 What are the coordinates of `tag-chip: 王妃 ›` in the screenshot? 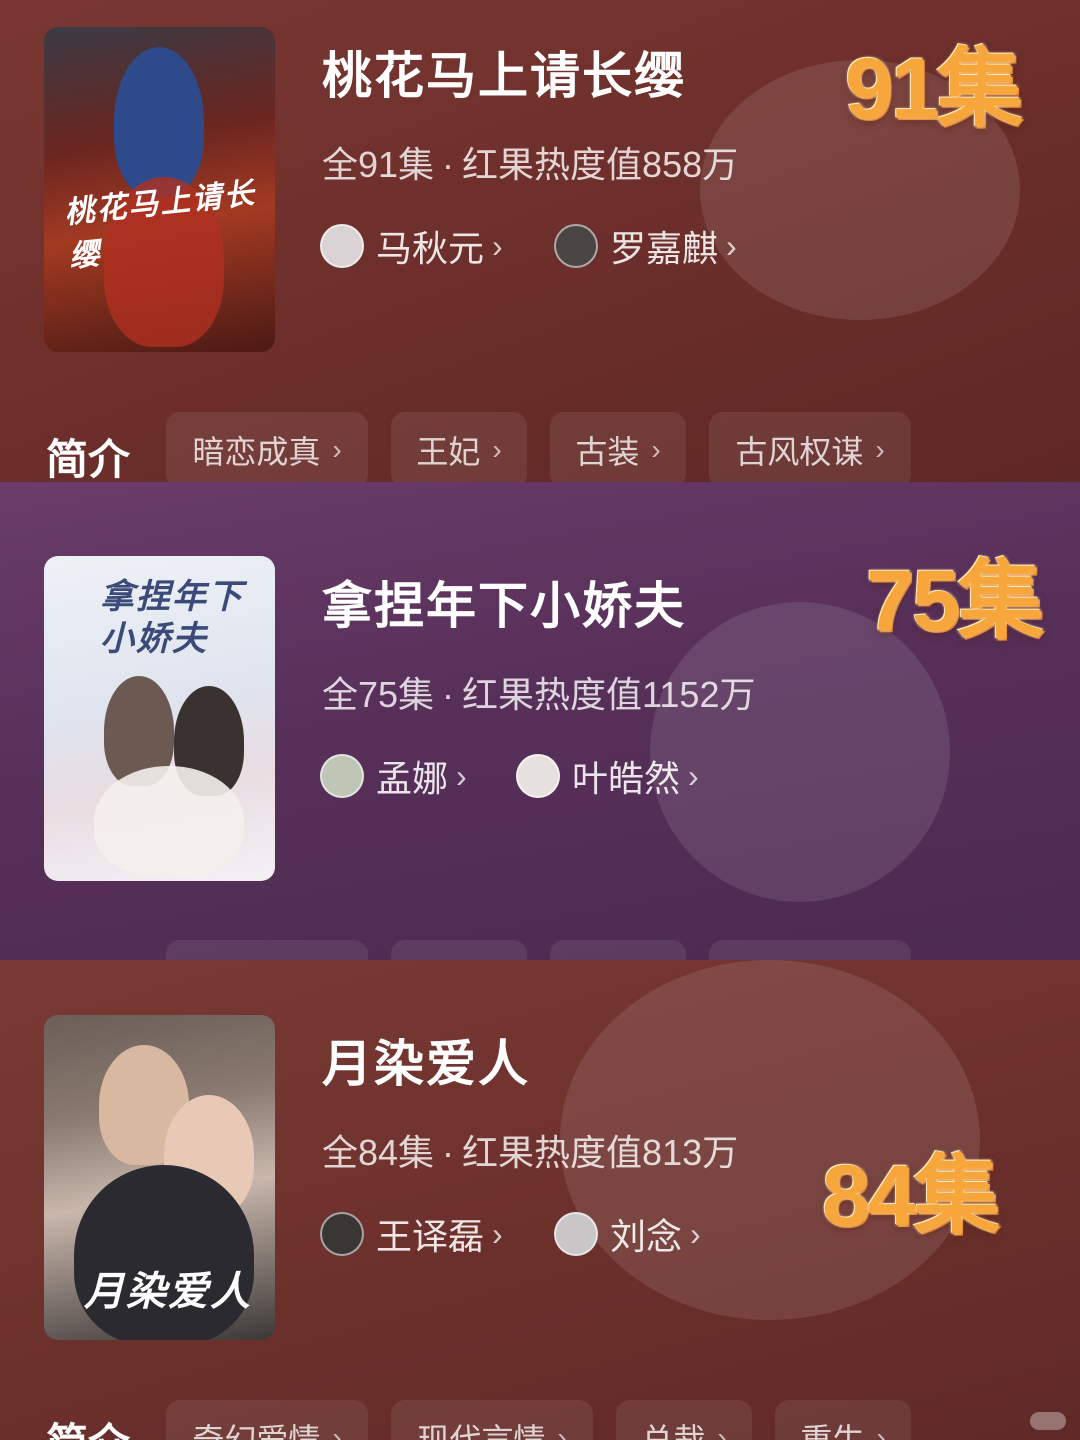 It's located at (459, 447).